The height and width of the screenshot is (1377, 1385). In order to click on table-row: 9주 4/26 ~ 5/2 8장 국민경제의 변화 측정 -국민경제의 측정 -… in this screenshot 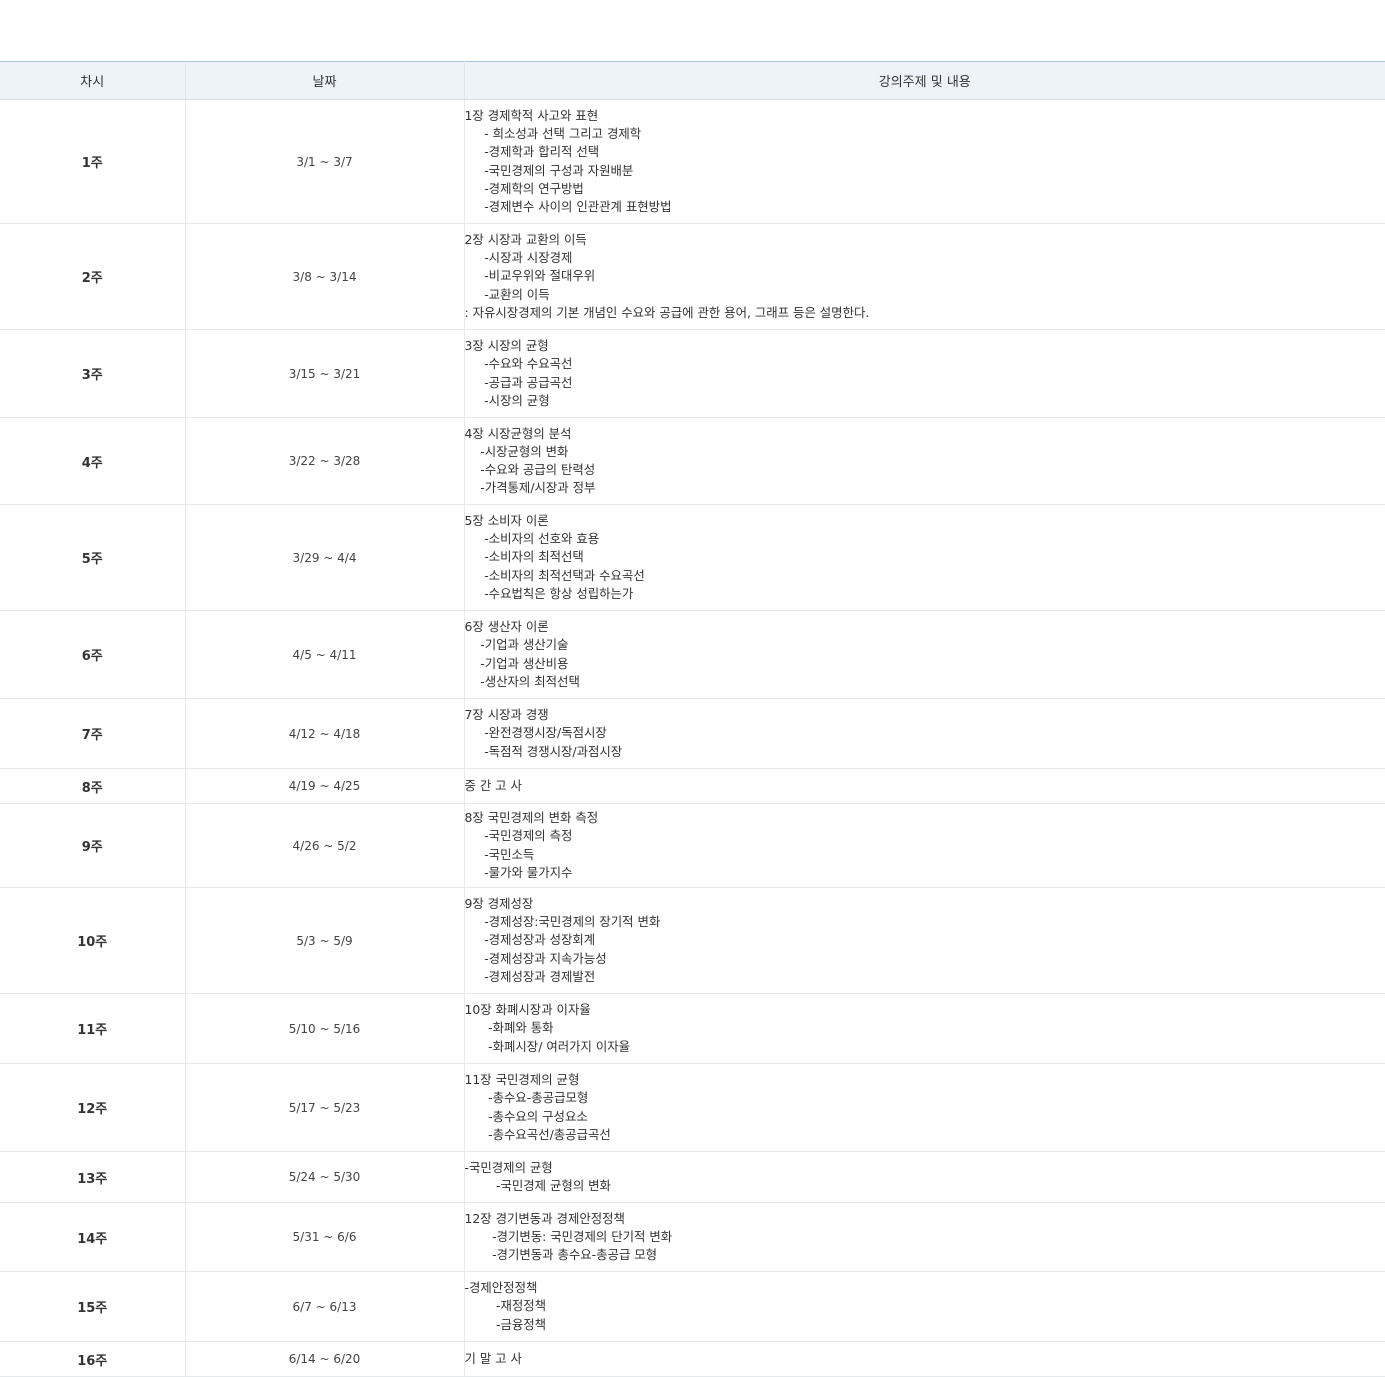, I will do `click(692, 845)`.